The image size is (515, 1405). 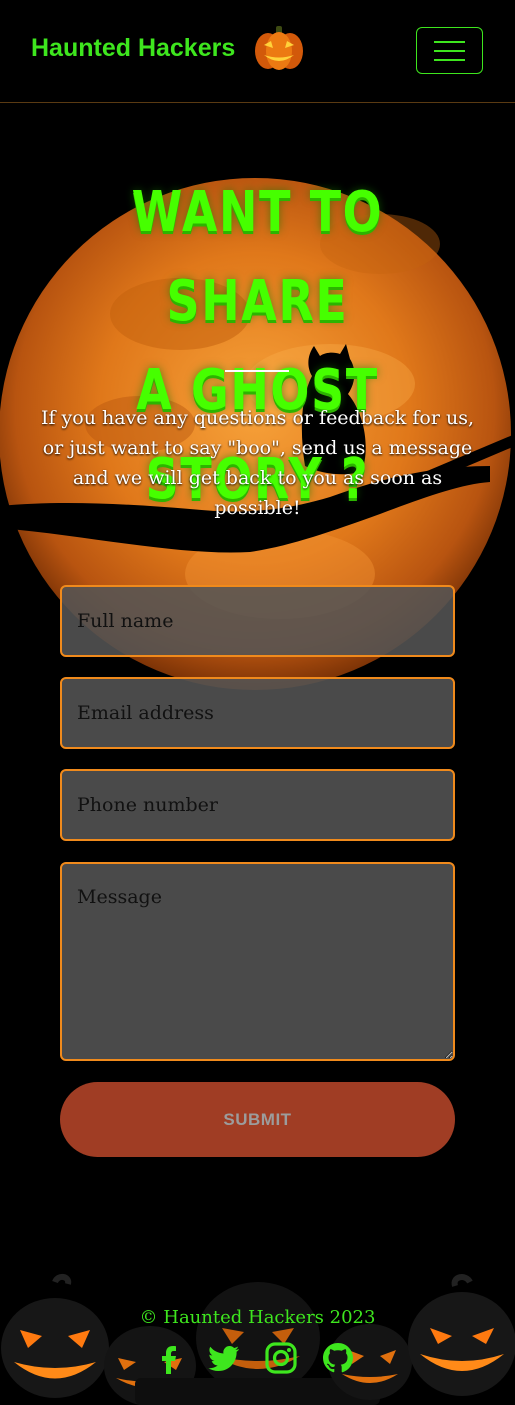 I want to click on pumpkin-center-icon, so click(x=258, y=1338).